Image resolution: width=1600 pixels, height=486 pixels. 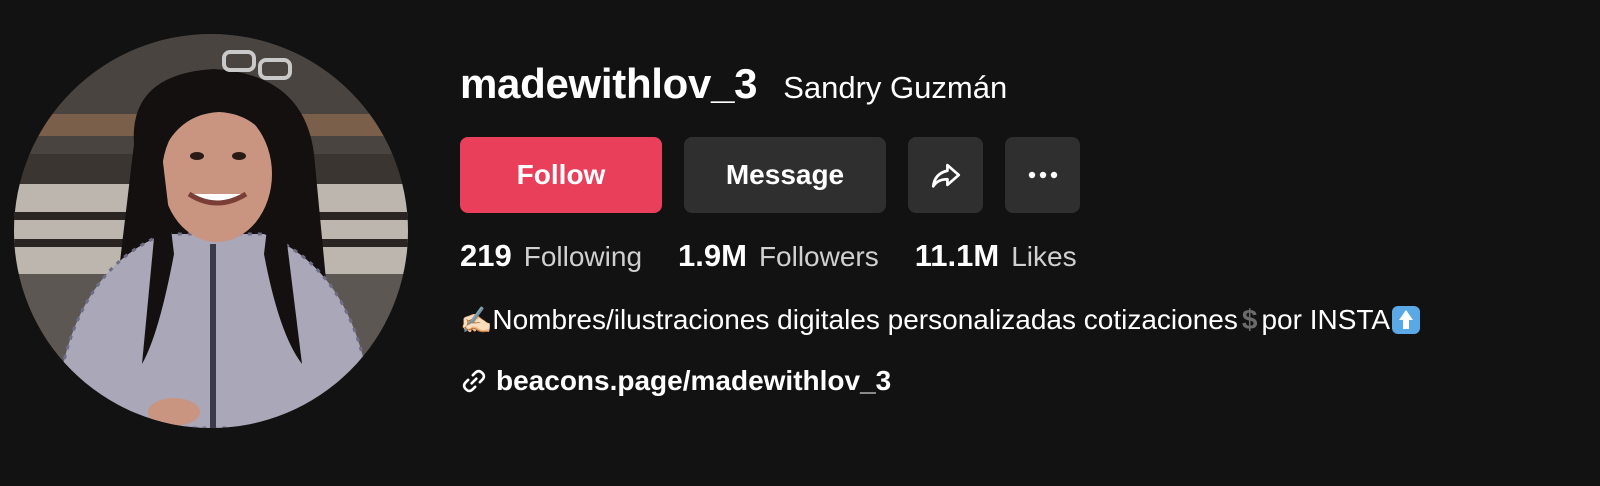 I want to click on bio-suffix: por INSTA, so click(x=1326, y=319).